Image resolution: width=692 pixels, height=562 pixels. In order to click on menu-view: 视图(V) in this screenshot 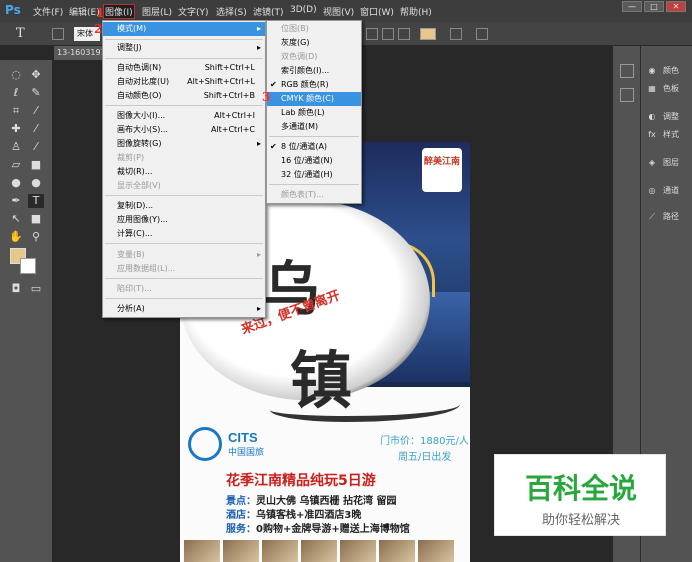, I will do `click(338, 11)`.